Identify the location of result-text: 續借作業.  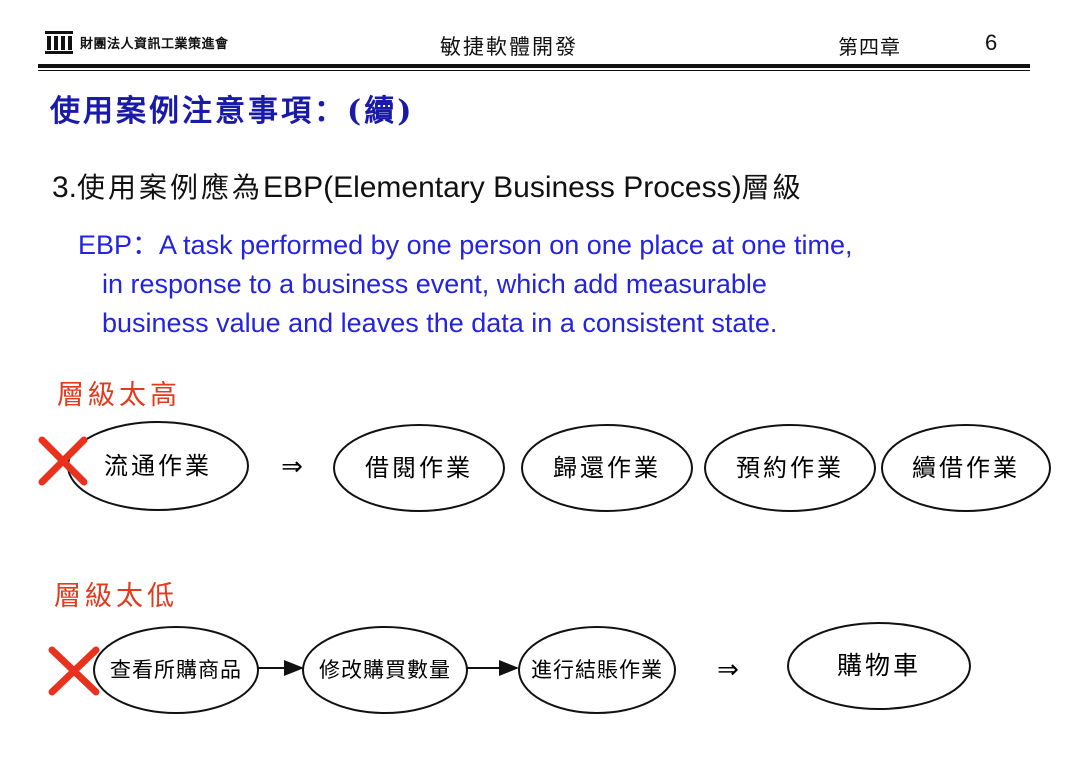
(966, 468).